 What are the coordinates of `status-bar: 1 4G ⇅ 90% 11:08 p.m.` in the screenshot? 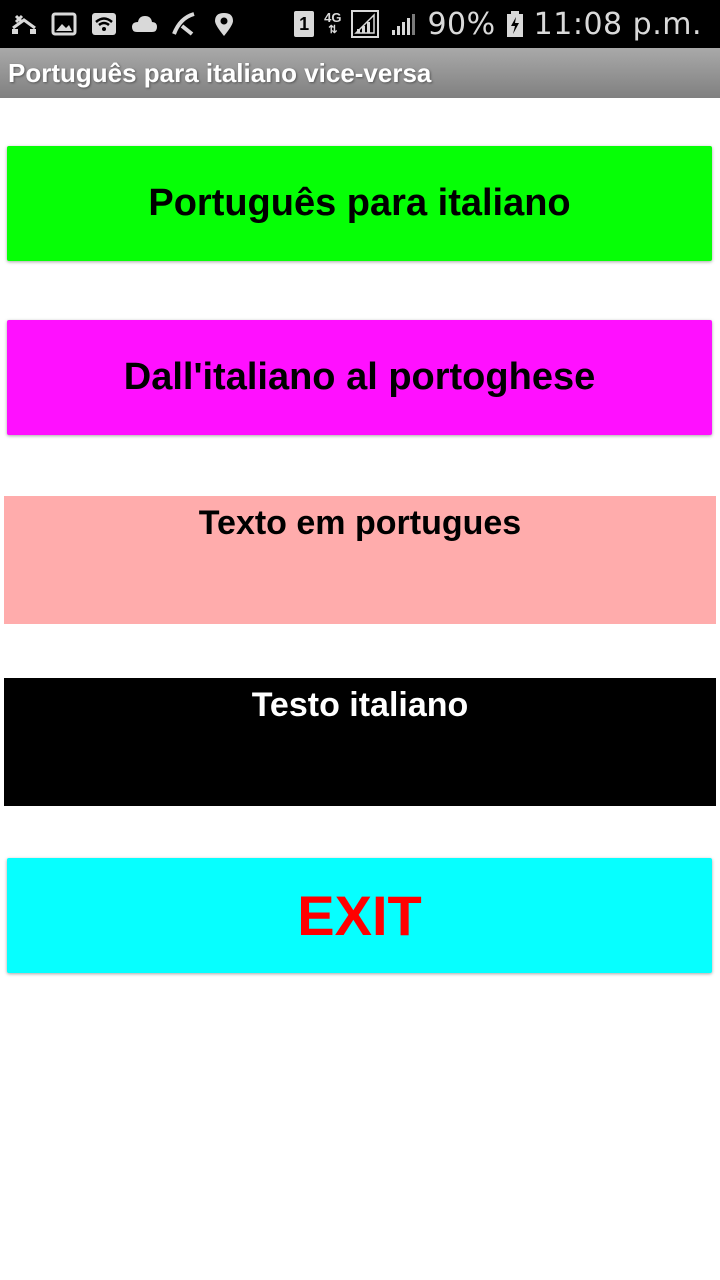 It's located at (360, 24).